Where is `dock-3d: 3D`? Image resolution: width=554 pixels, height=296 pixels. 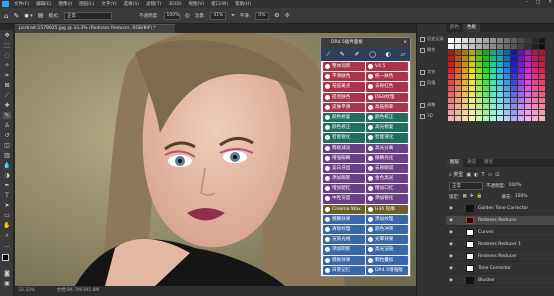 dock-3d: 3D is located at coordinates (426, 116).